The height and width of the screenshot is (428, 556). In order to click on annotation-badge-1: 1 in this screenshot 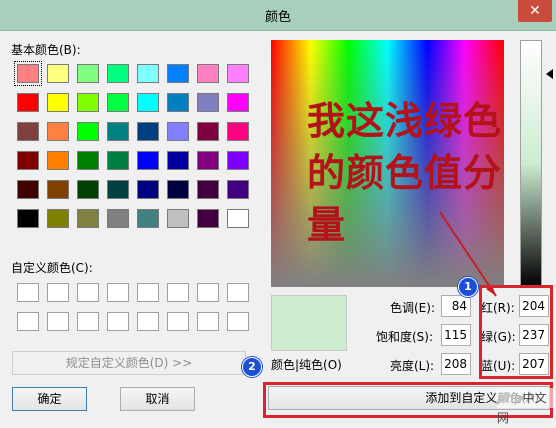, I will do `click(468, 287)`.